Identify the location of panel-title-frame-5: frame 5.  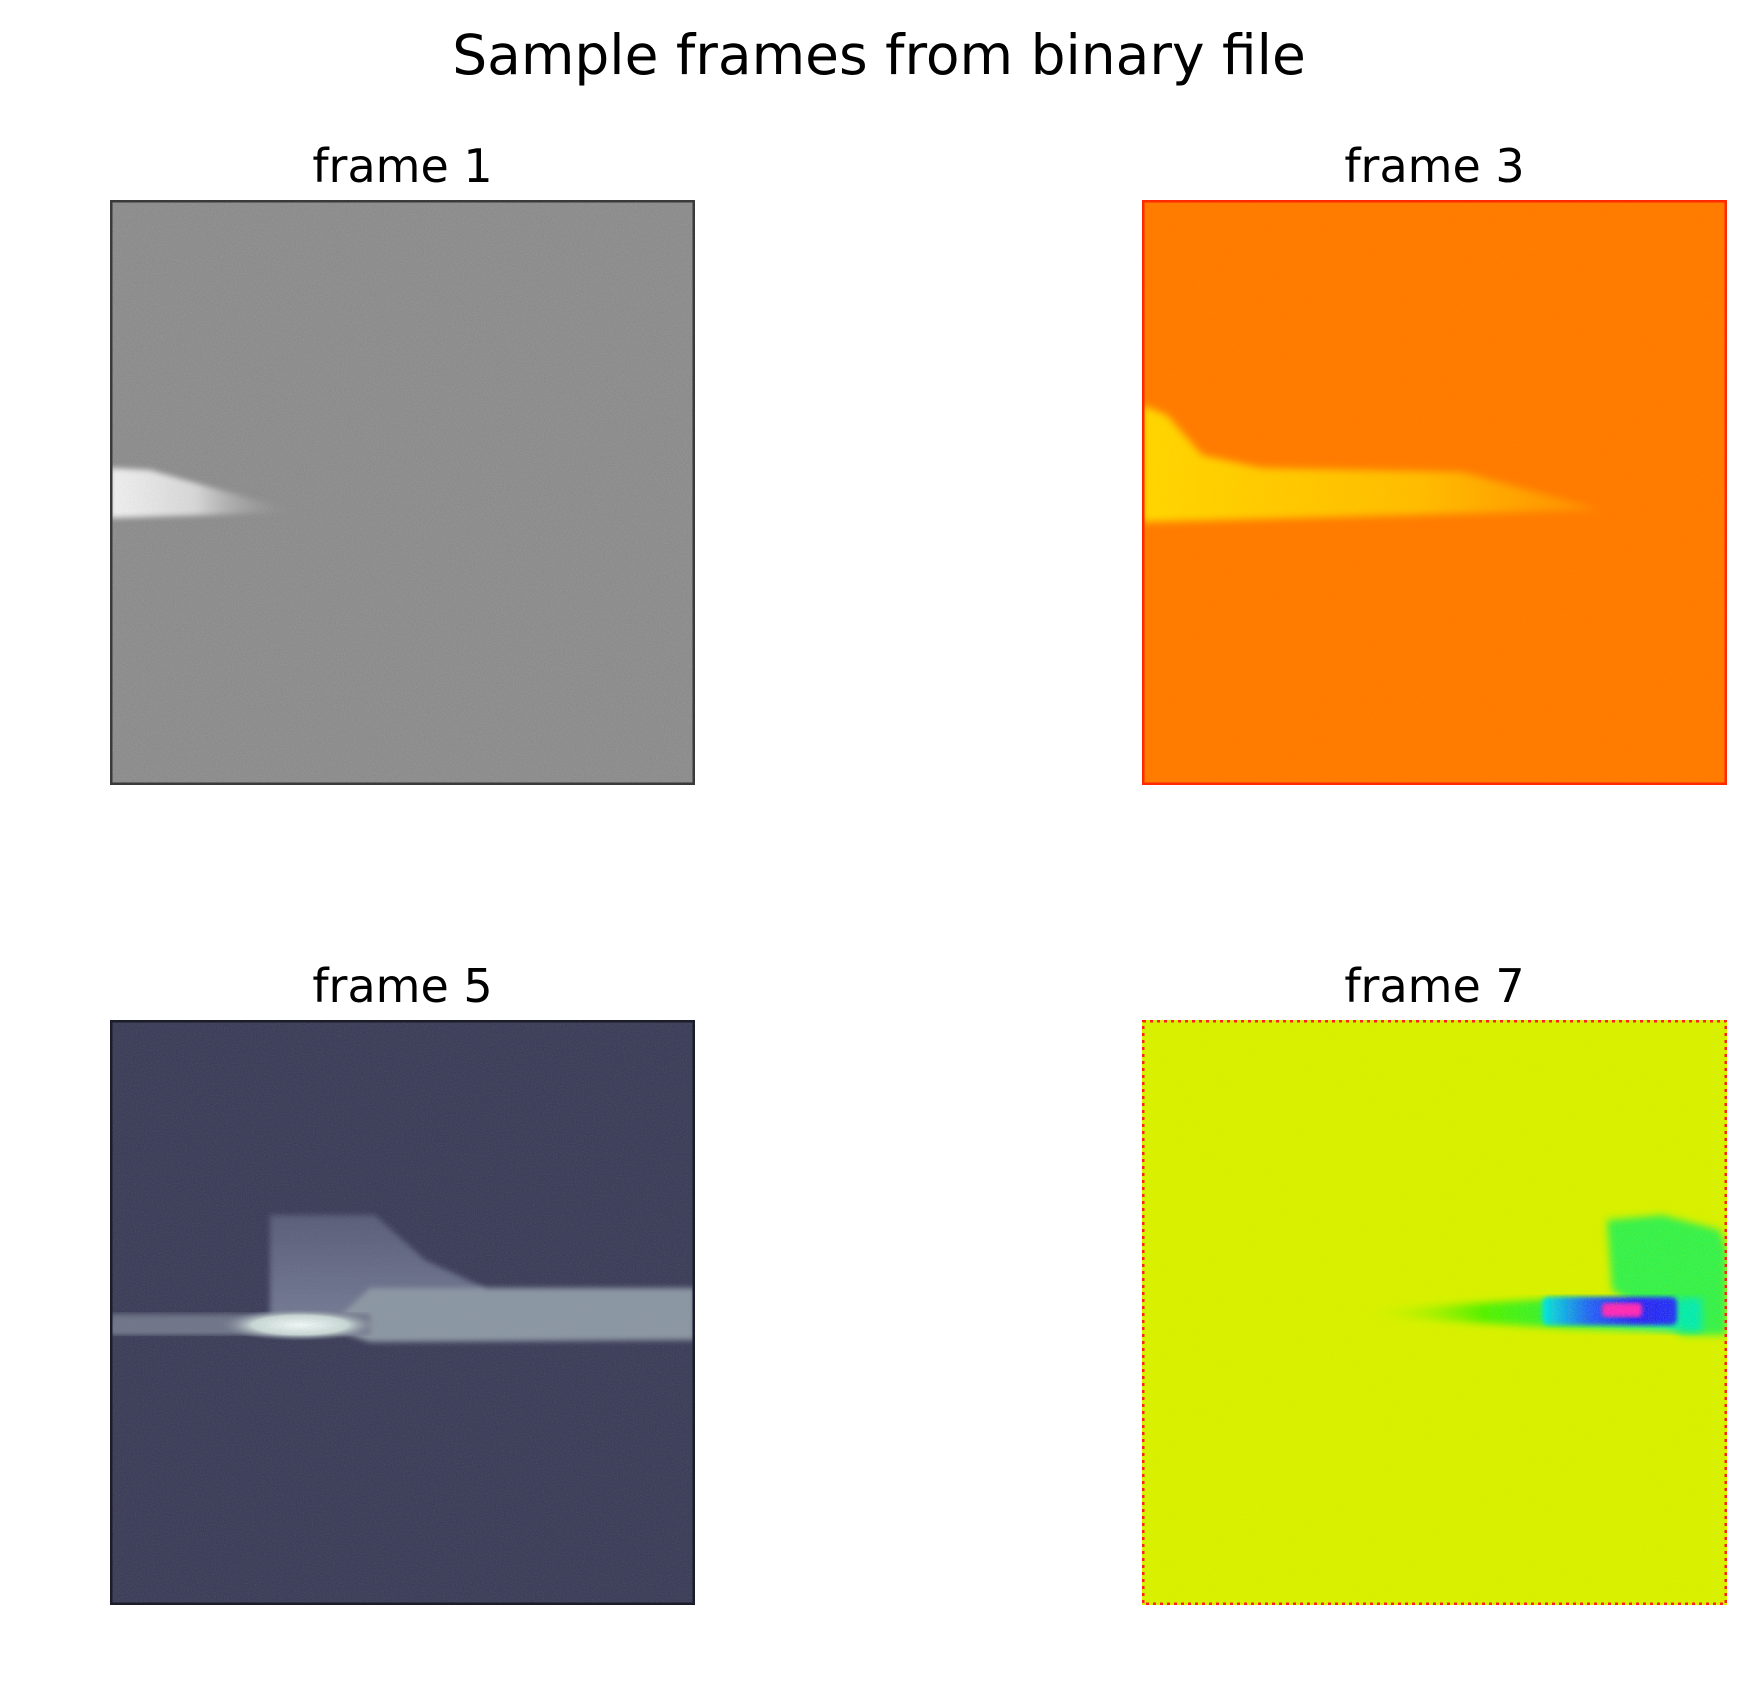
(402, 986).